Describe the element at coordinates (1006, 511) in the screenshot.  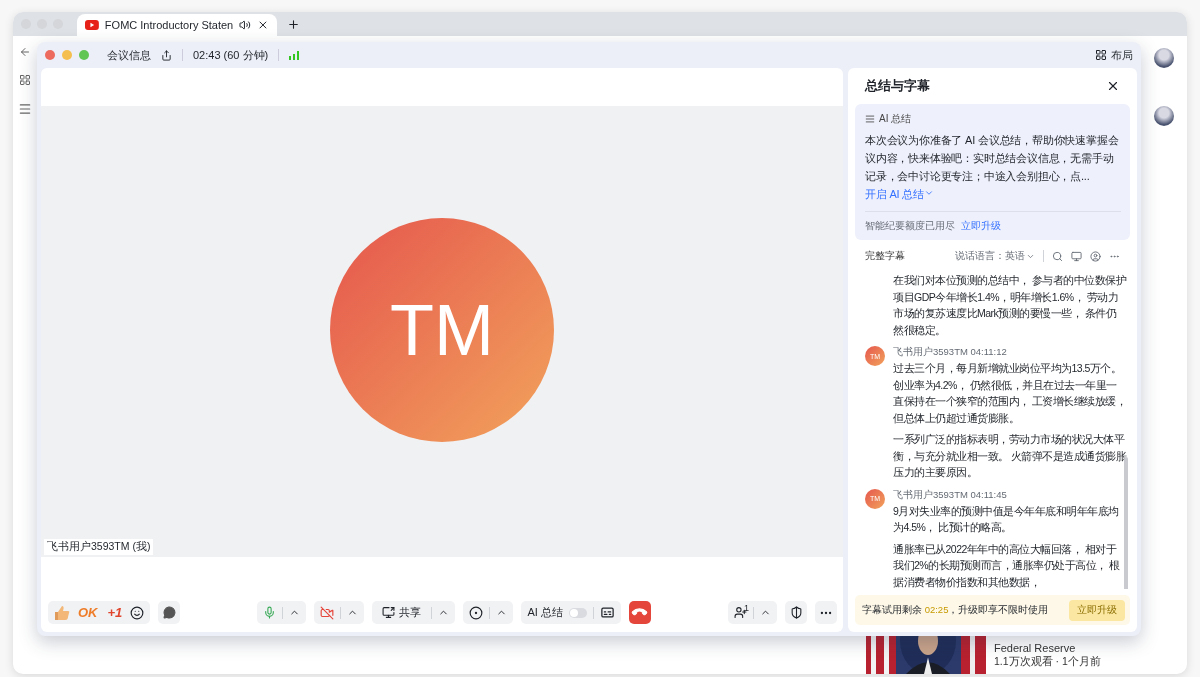
I see `transcript-line: 9月对失业率的预测中值是今年年底和明年年底均` at that location.